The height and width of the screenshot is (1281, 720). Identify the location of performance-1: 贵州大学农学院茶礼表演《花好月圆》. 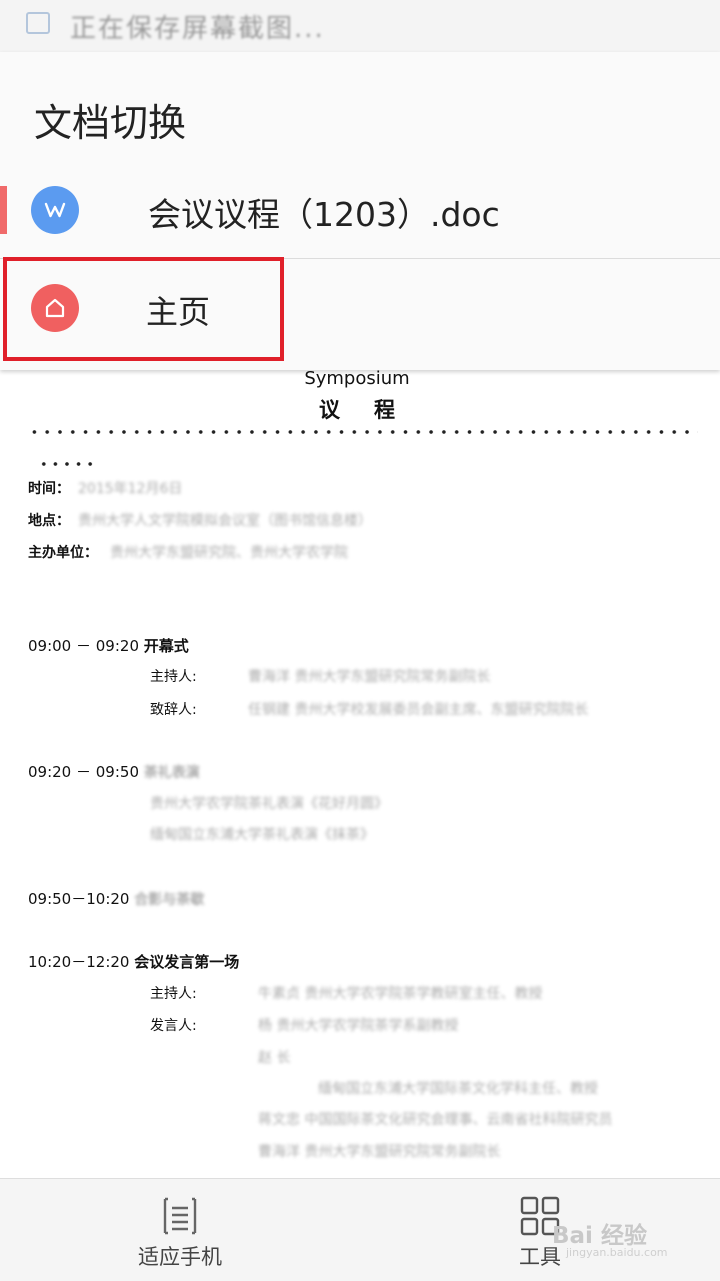
(269, 804).